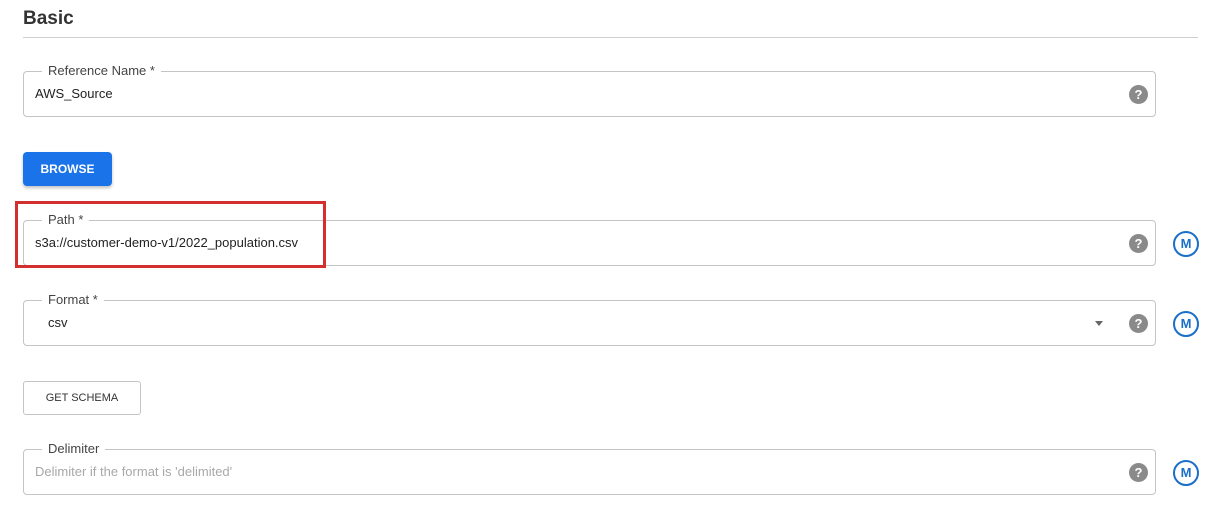  What do you see at coordinates (66, 220) in the screenshot?
I see `path-label: Path *` at bounding box center [66, 220].